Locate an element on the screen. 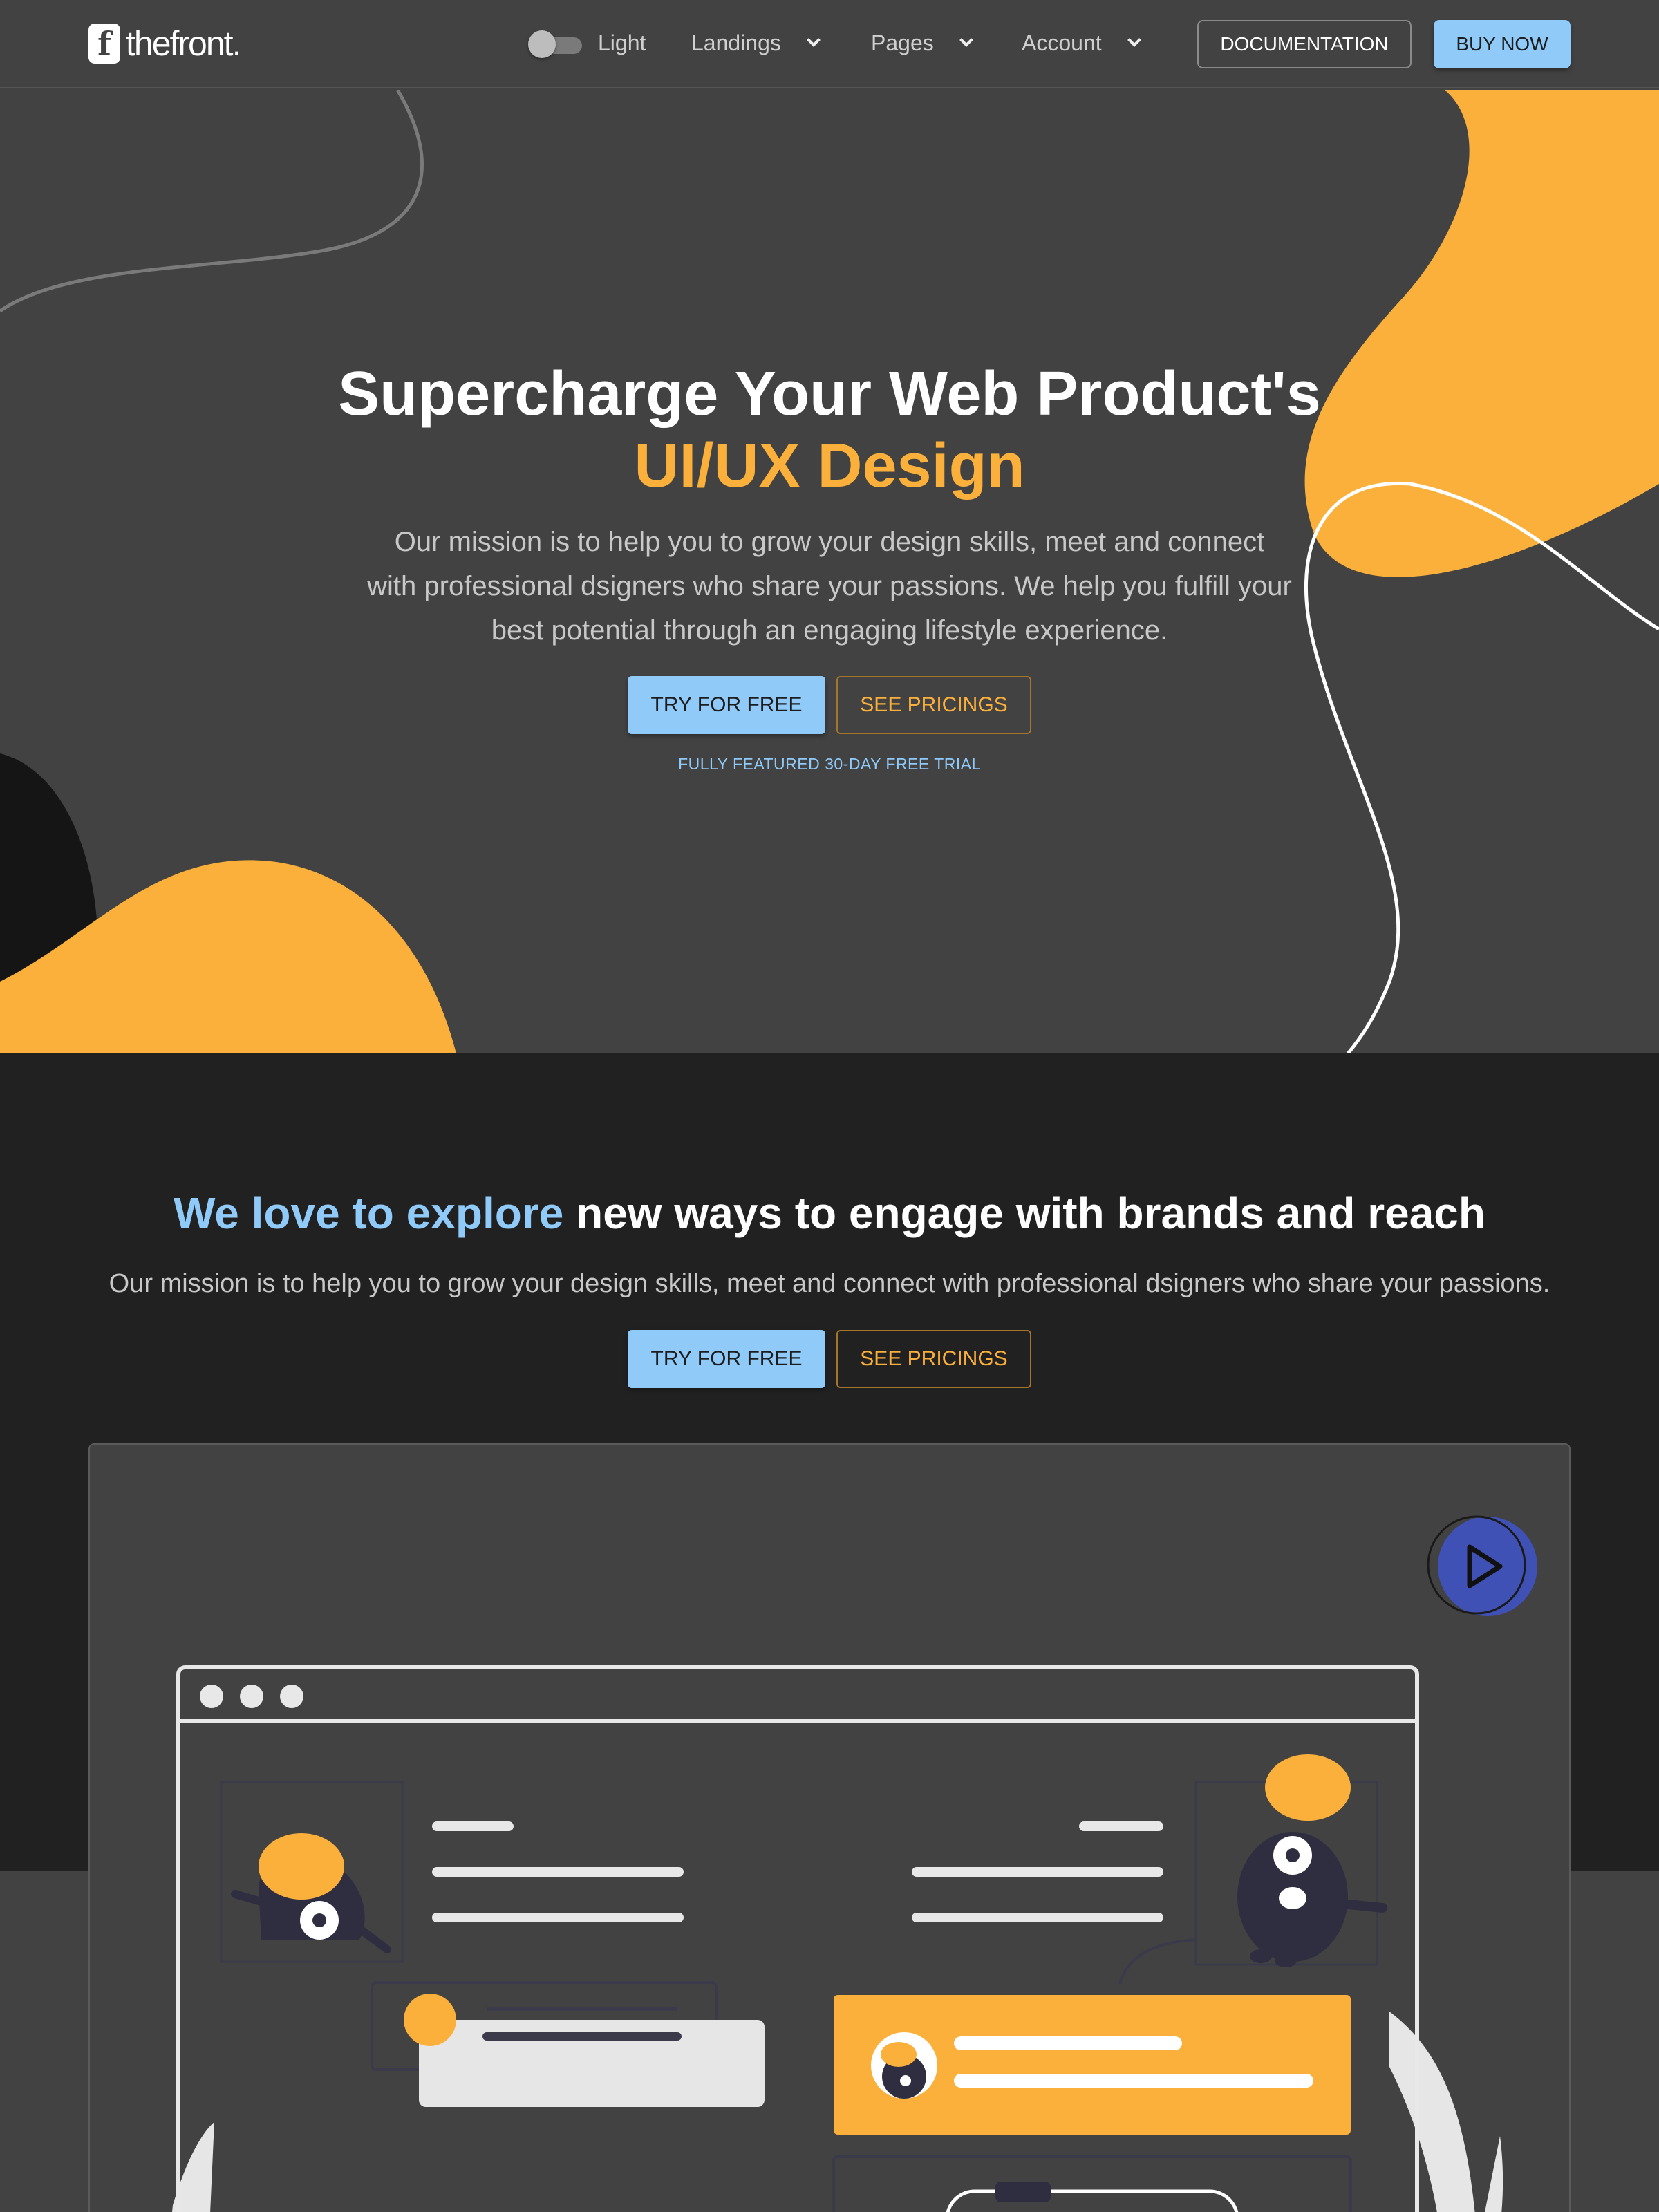 The image size is (1659, 2212). nav-item-landings: Landings is located at coordinates (756, 43).